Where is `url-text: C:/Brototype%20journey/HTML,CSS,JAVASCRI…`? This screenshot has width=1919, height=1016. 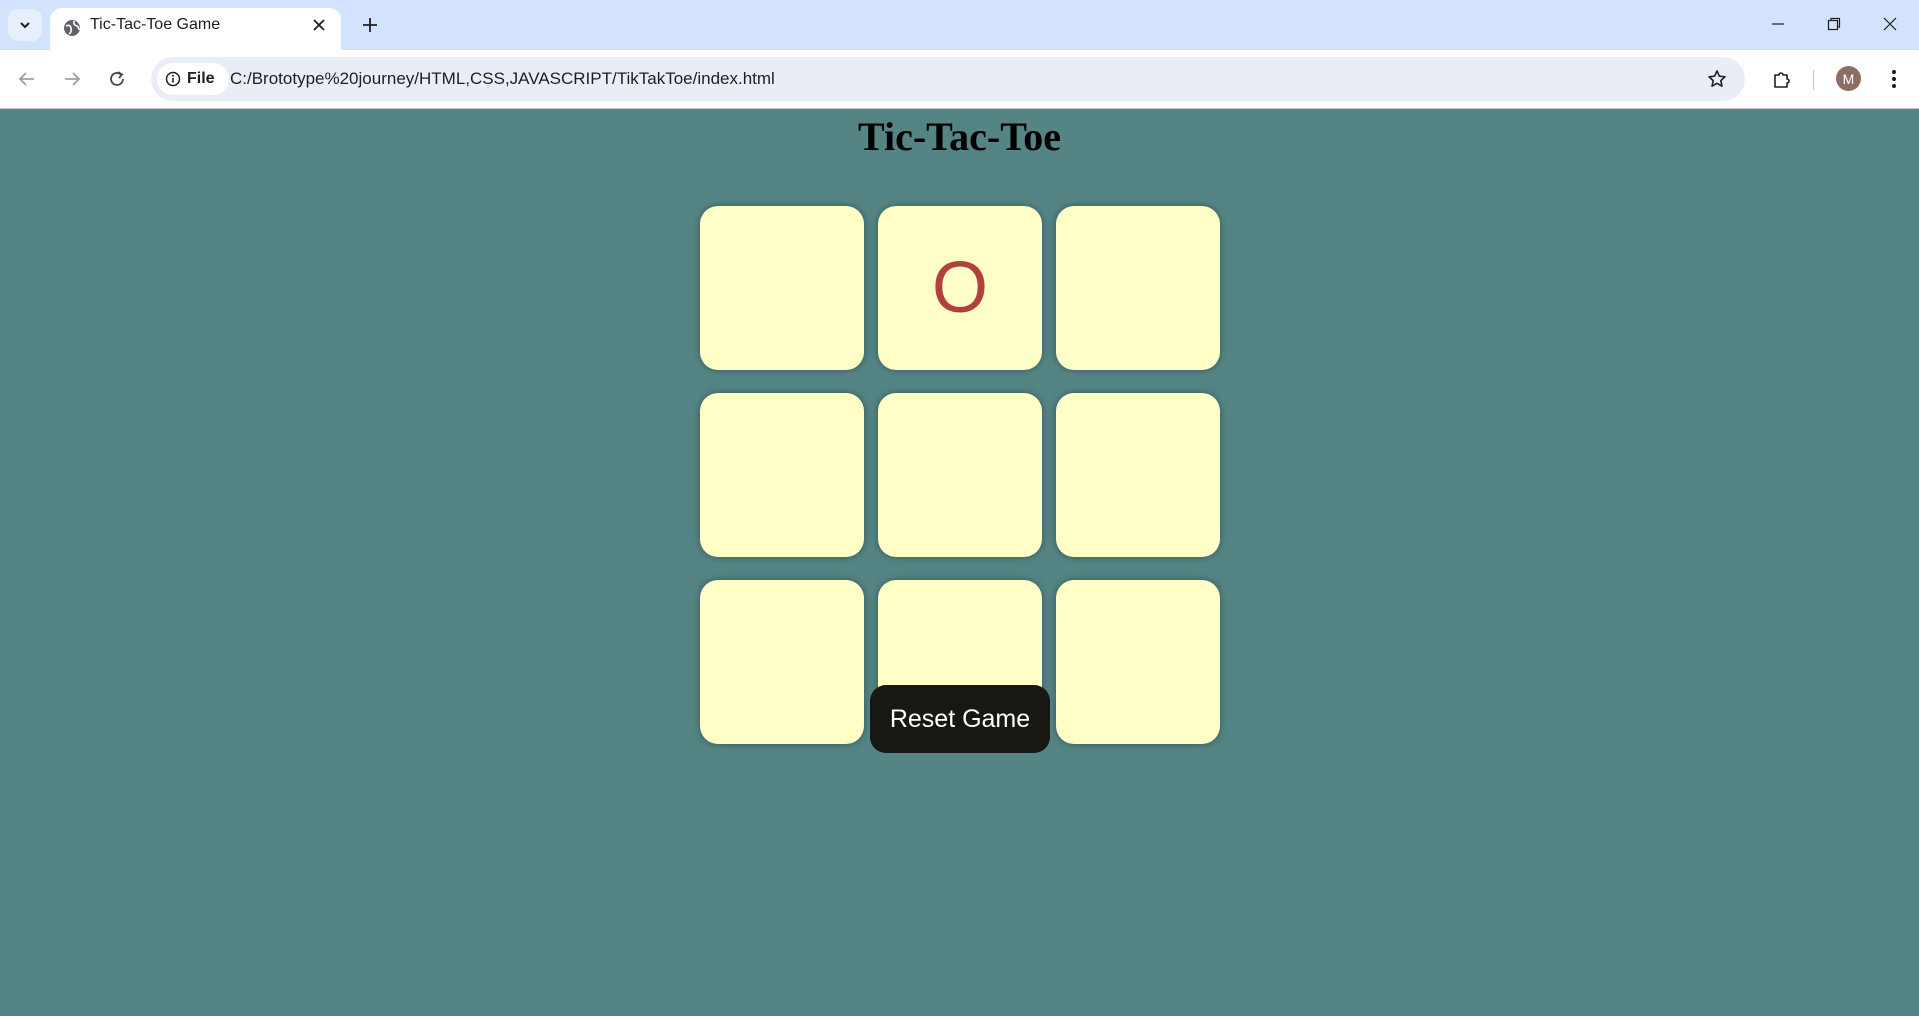
url-text: C:/Brototype%20journey/HTML,CSS,JAVASCRI… is located at coordinates (502, 79).